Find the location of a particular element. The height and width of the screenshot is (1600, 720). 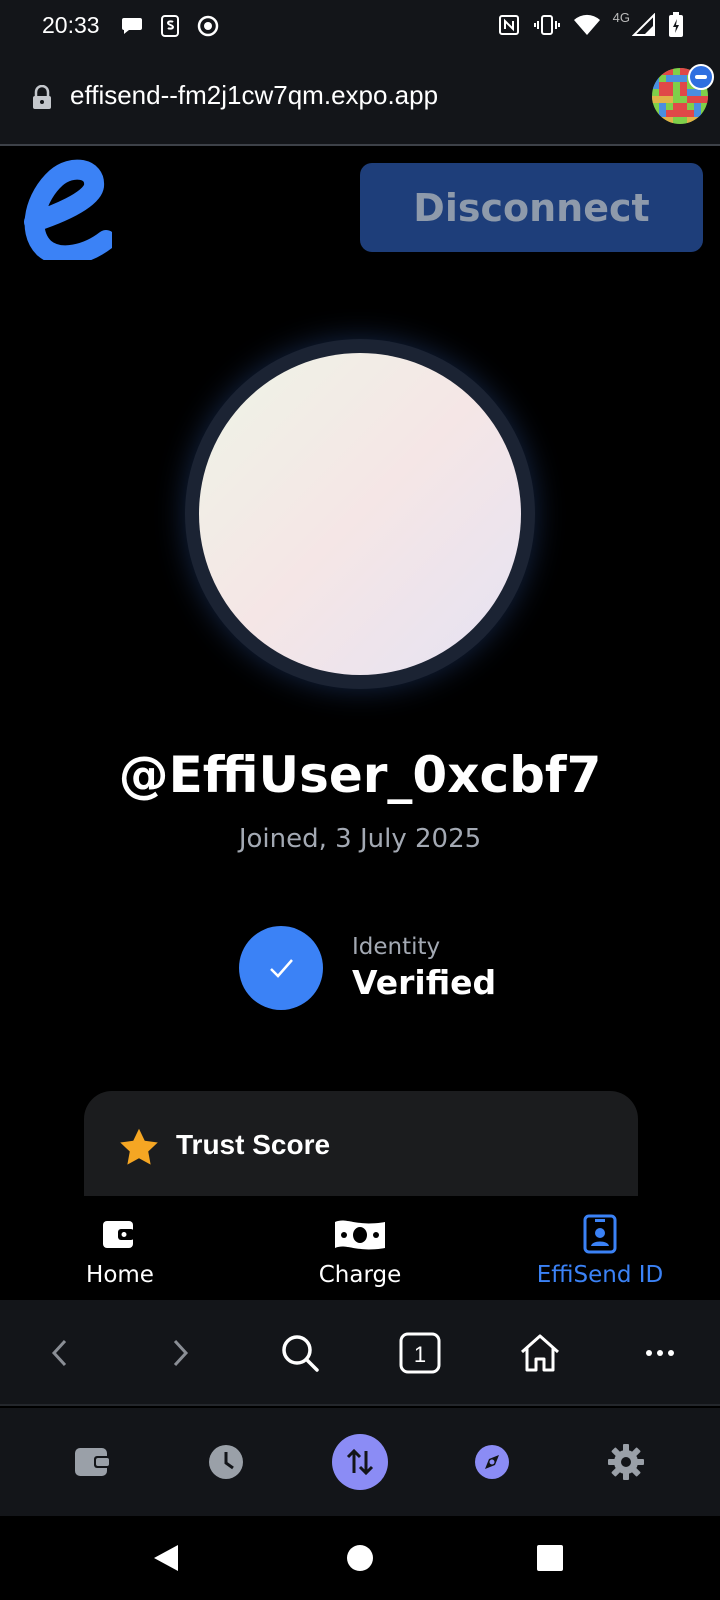

swap-button is located at coordinates (360, 1462).